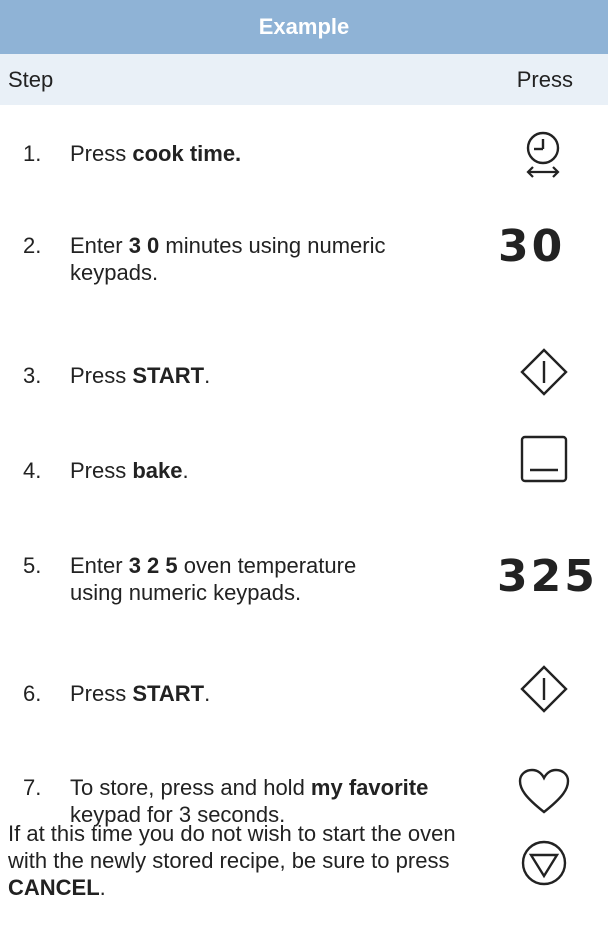 This screenshot has width=608, height=940. I want to click on column-header-step: Step, so click(31, 79).